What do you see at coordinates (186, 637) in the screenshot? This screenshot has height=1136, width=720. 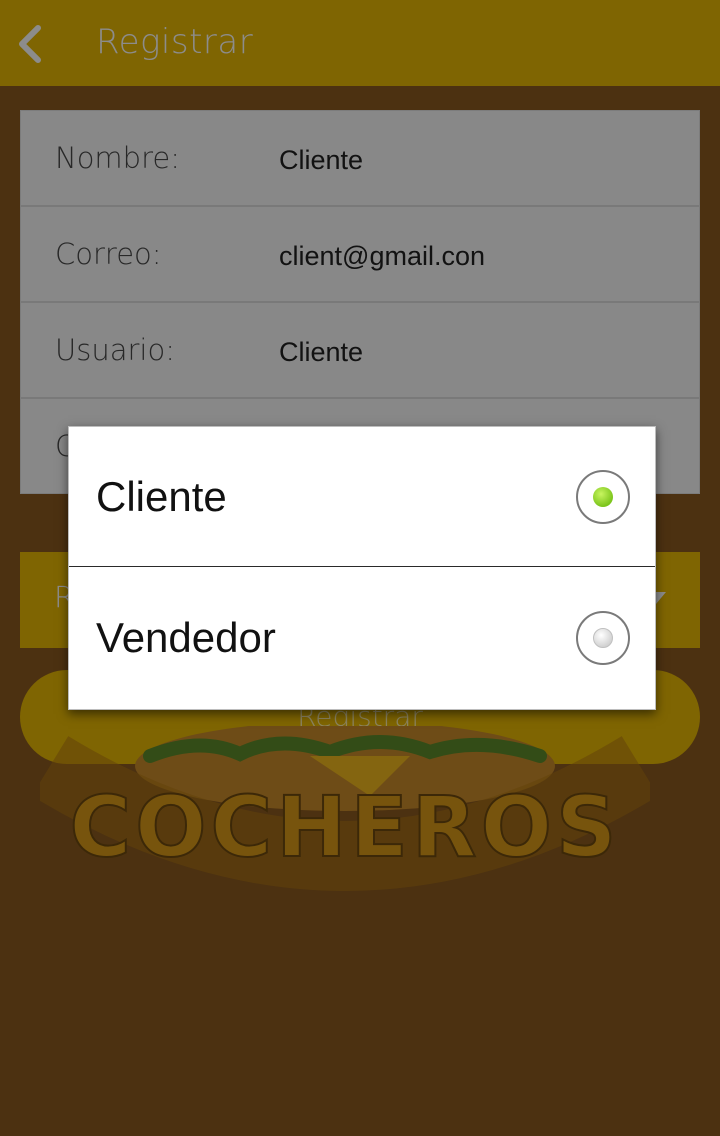 I see `option-vendedor-label: Vendedor` at bounding box center [186, 637].